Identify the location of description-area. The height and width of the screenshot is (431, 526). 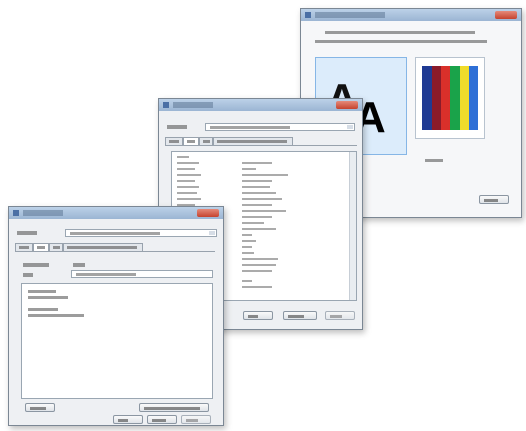
(117, 341).